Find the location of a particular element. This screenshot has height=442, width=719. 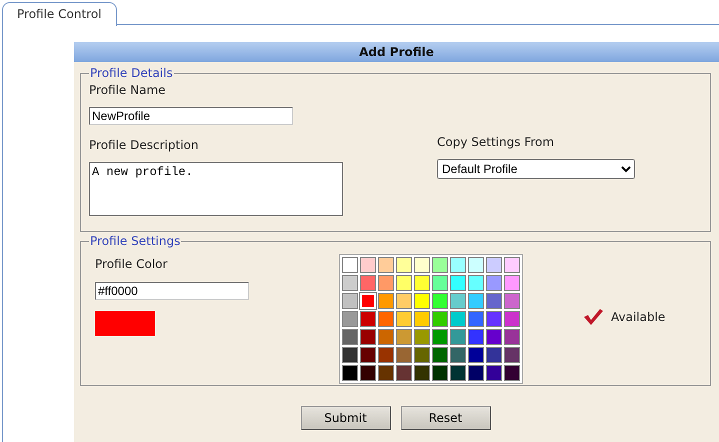

field-label: Copy Settings From is located at coordinates (495, 142).